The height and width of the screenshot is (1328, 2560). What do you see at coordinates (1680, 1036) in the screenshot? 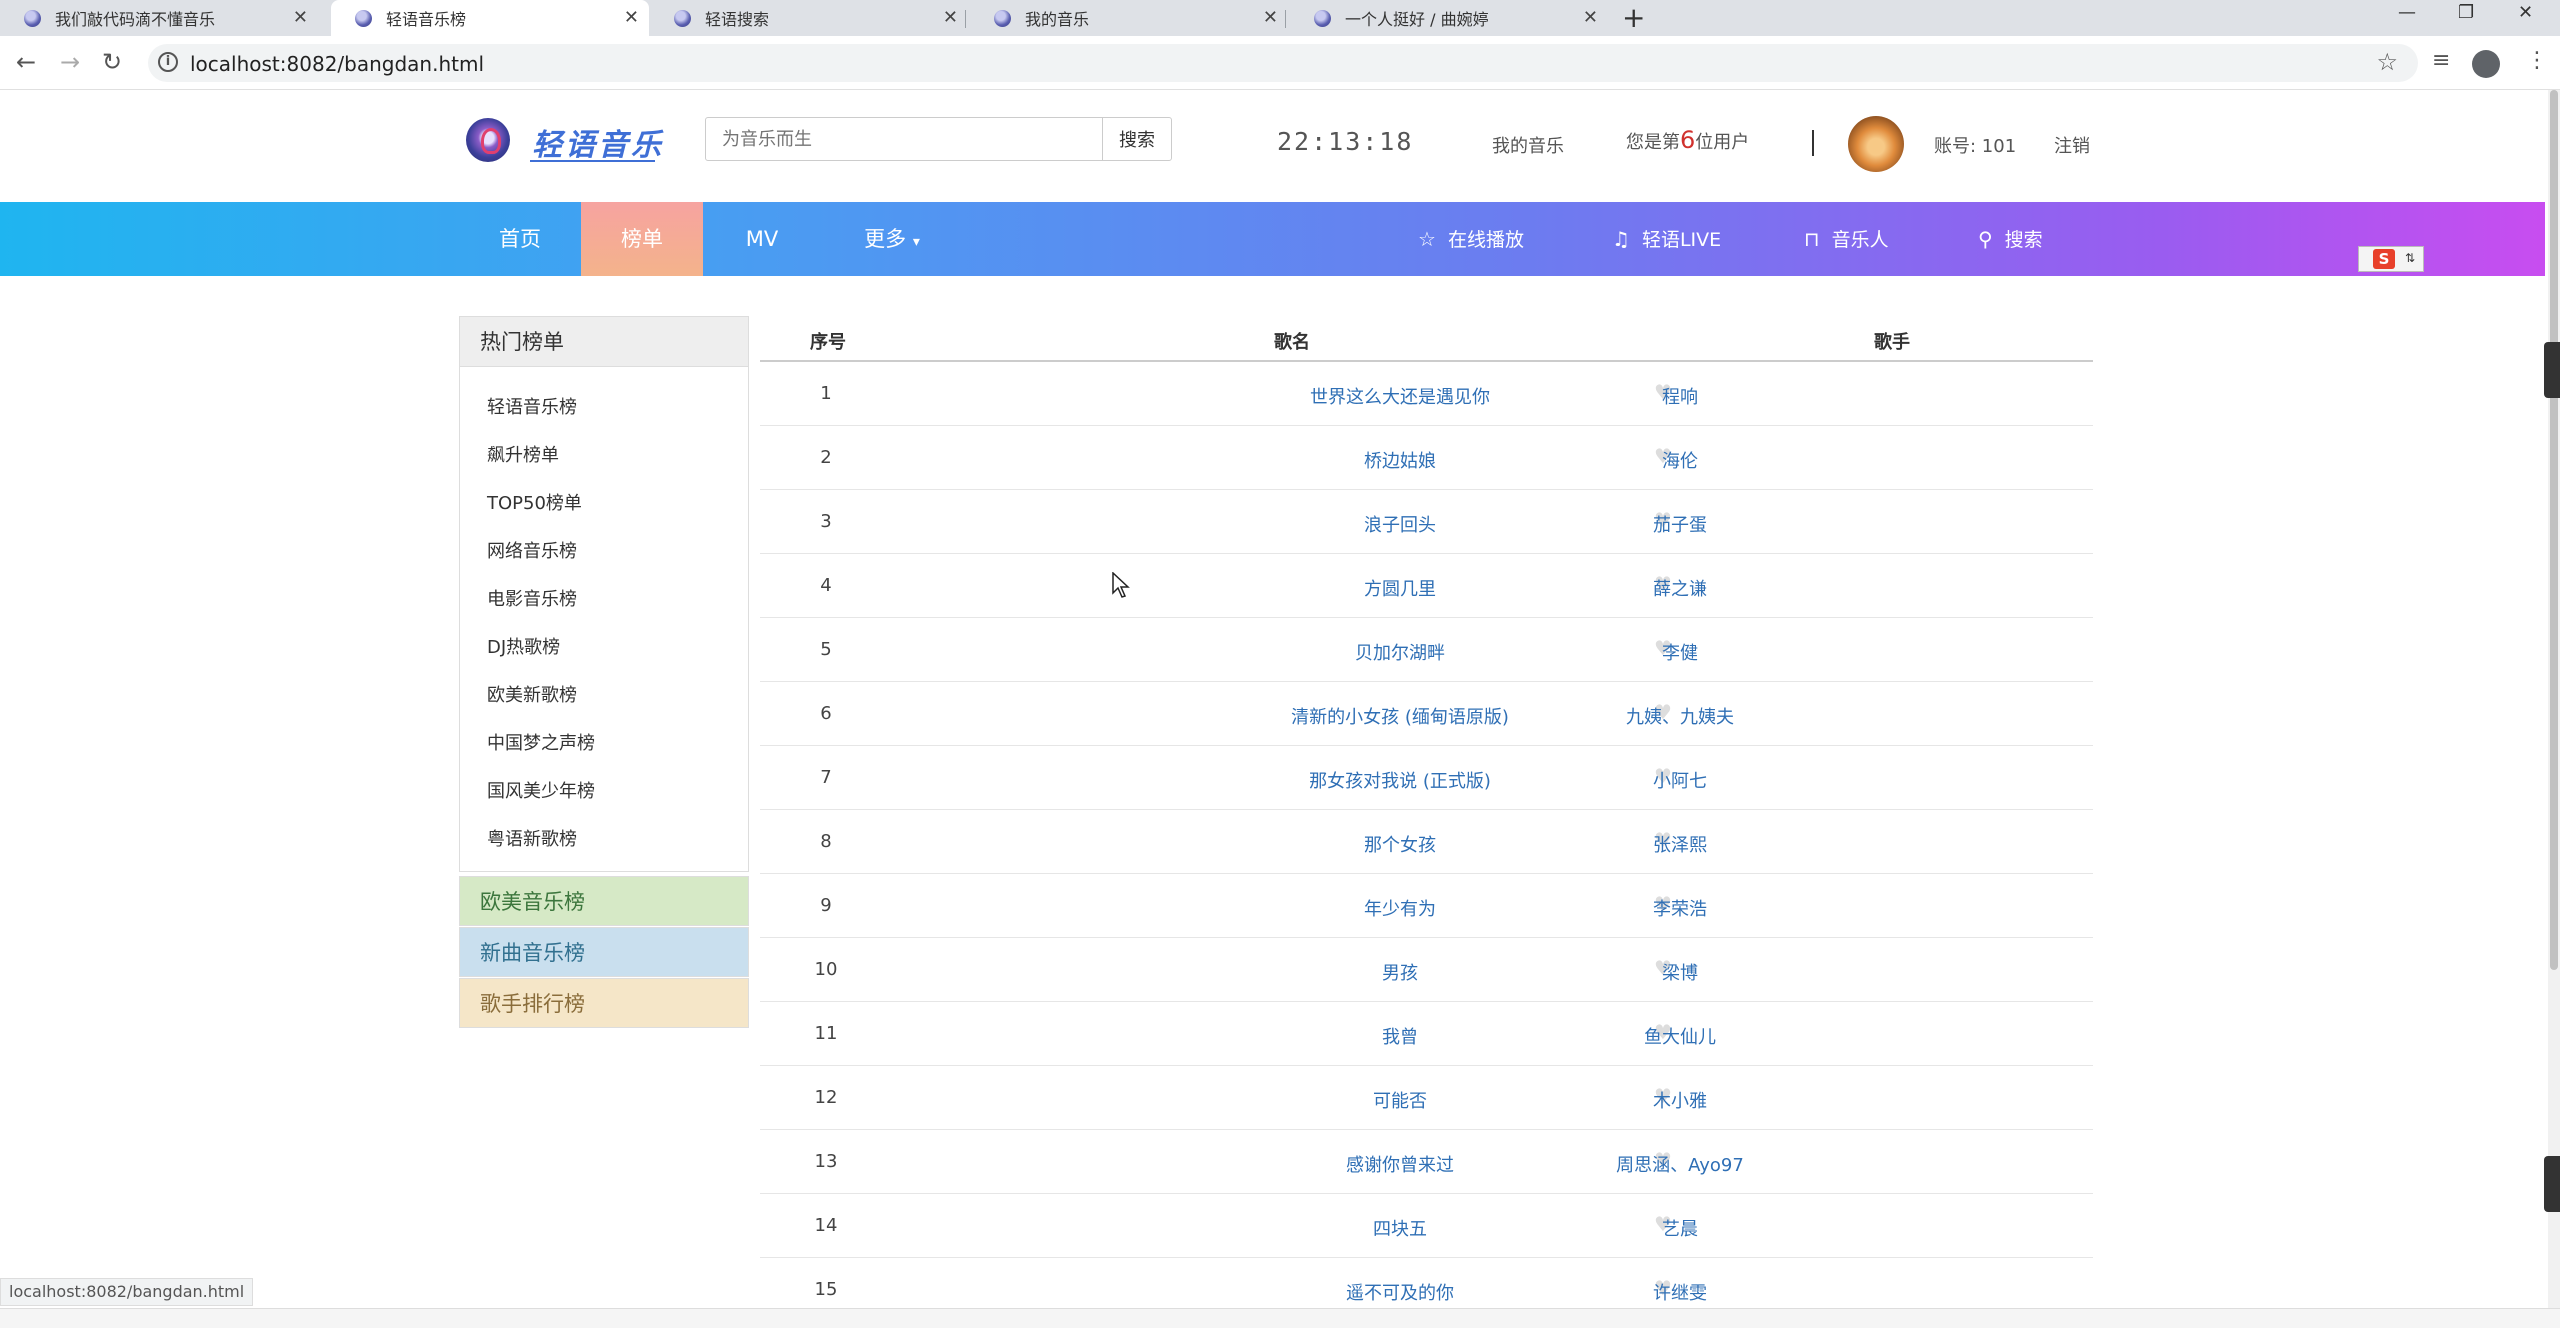
I see `artist-link: 鱼大仙儿` at bounding box center [1680, 1036].